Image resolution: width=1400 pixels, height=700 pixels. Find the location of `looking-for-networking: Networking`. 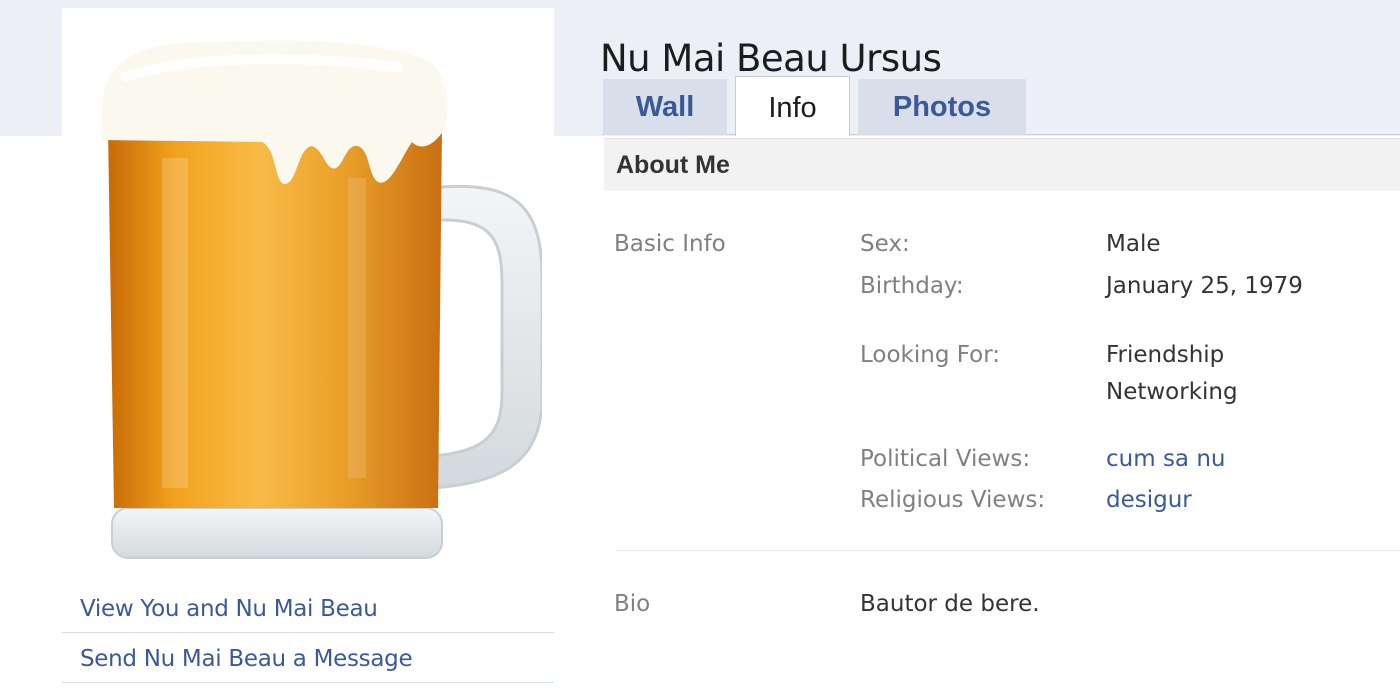

looking-for-networking: Networking is located at coordinates (1172, 392).